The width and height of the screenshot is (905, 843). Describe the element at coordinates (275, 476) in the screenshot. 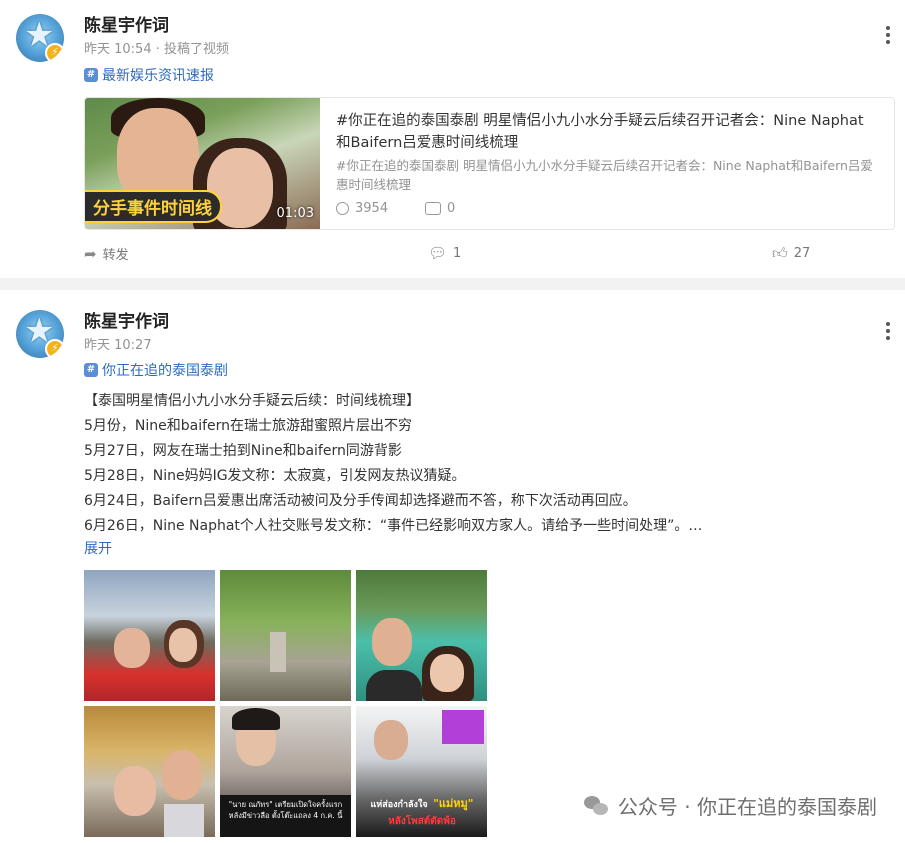

I see `post-text-line: 5月28日，Nine妈妈IG发文称：太寂寞，引发网友热议猜疑。` at that location.